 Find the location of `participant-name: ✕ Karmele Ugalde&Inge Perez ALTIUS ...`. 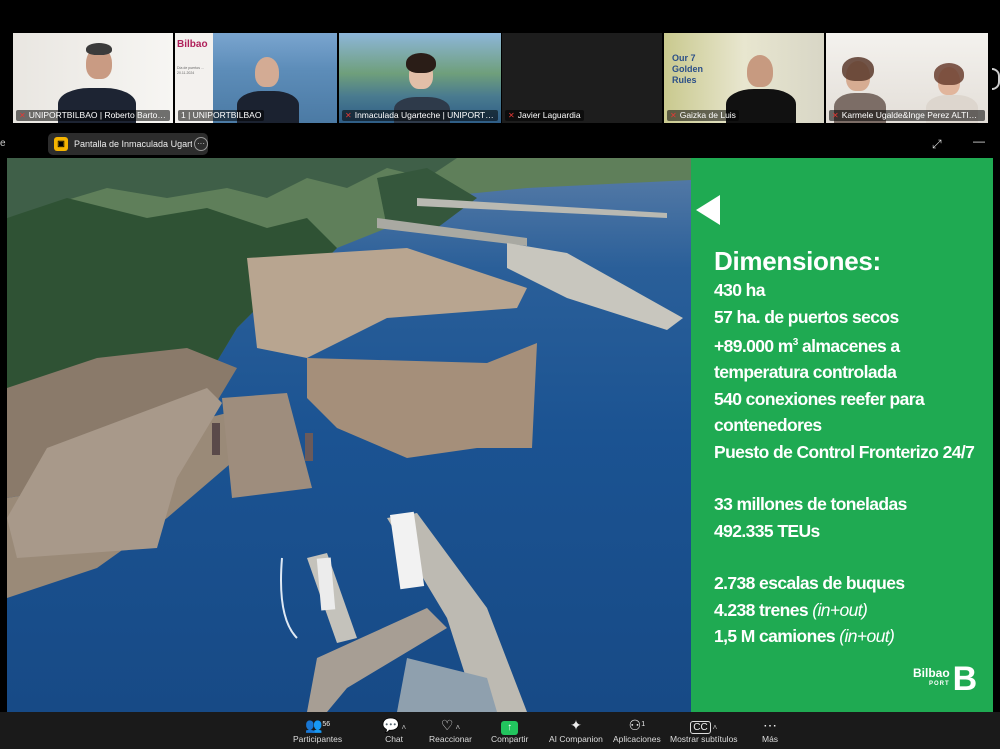

participant-name: ✕ Karmele Ugalde&Inge Perez ALTIUS ... is located at coordinates (907, 115).